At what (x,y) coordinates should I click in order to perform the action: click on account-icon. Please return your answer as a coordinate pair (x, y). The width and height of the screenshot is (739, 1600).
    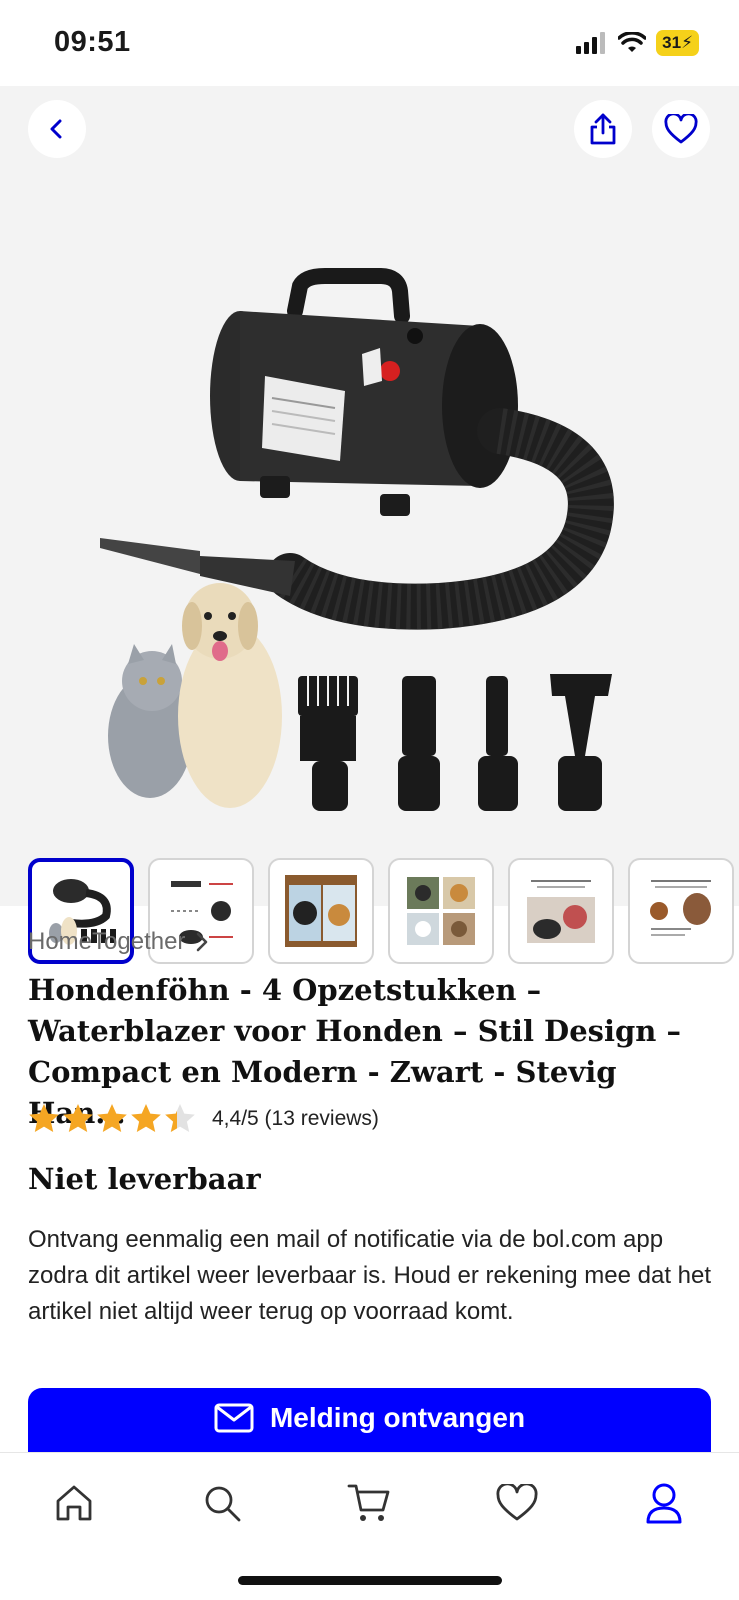
    Looking at the image, I should click on (664, 1503).